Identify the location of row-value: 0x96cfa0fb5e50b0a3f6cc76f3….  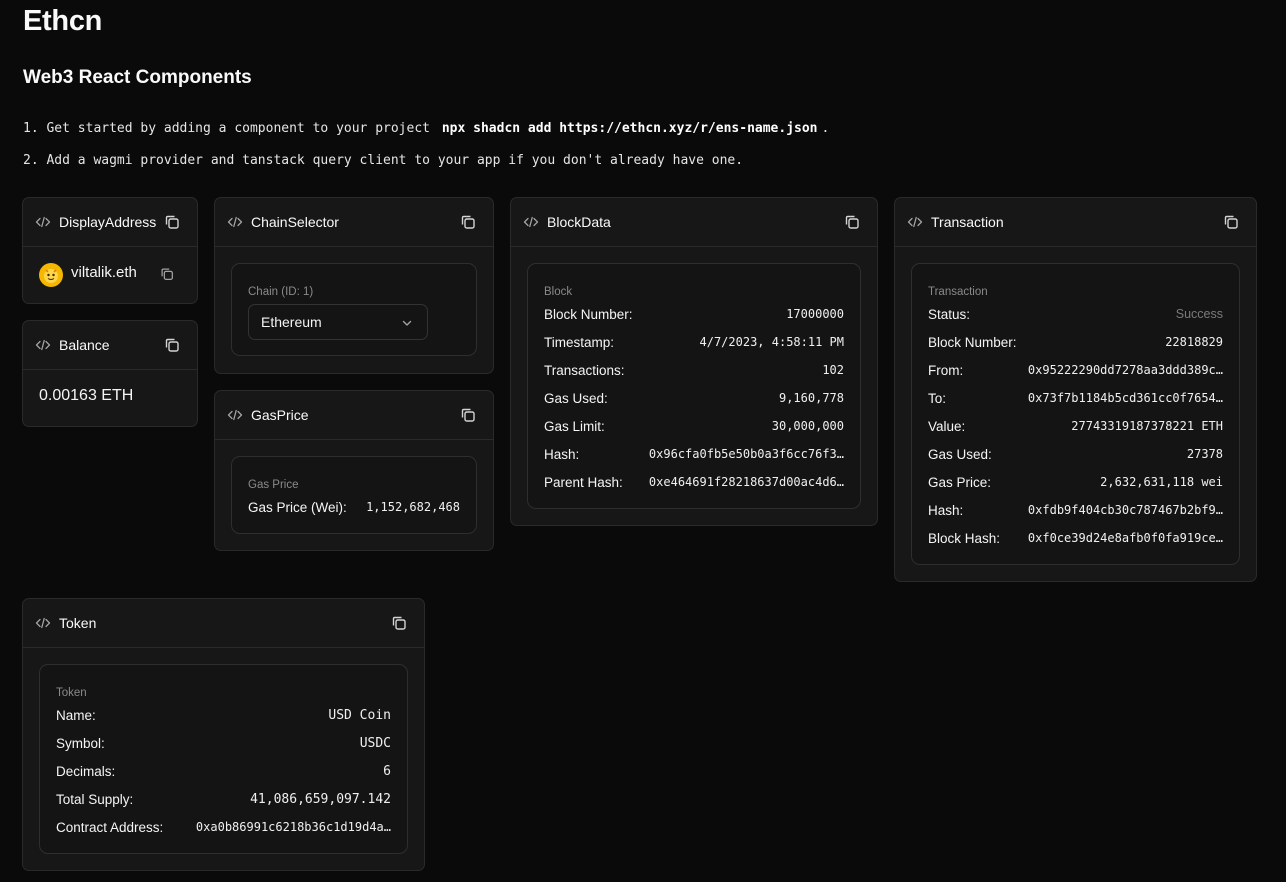
(746, 454).